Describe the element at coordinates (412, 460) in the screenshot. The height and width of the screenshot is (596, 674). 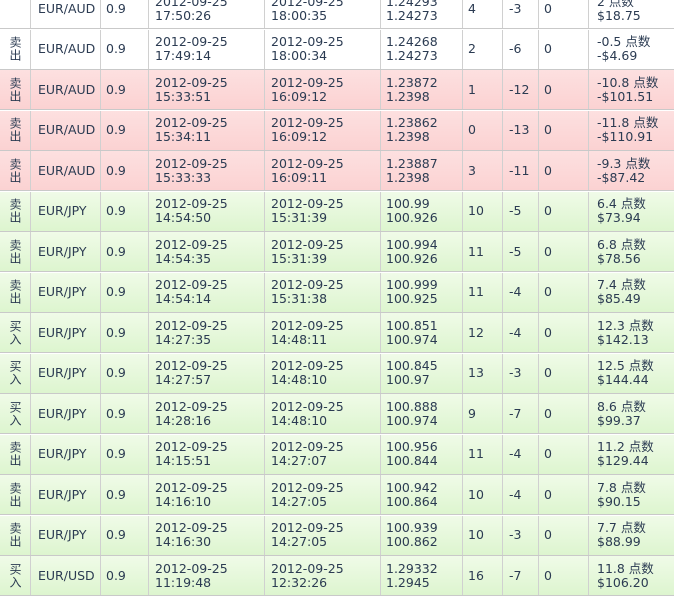
I see `price-cell-line: 100.844` at that location.